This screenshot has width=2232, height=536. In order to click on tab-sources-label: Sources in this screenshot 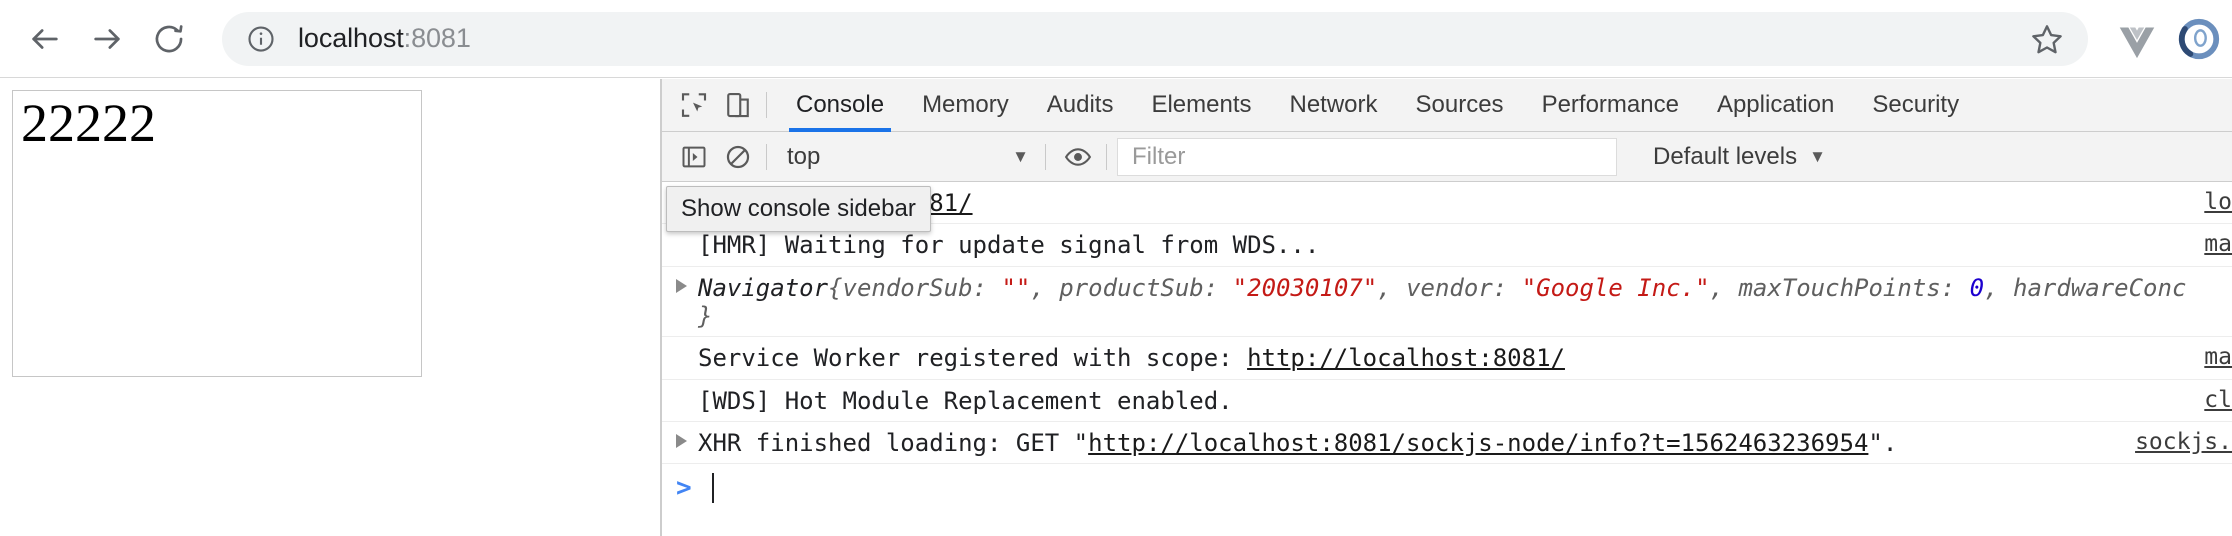, I will do `click(1459, 104)`.